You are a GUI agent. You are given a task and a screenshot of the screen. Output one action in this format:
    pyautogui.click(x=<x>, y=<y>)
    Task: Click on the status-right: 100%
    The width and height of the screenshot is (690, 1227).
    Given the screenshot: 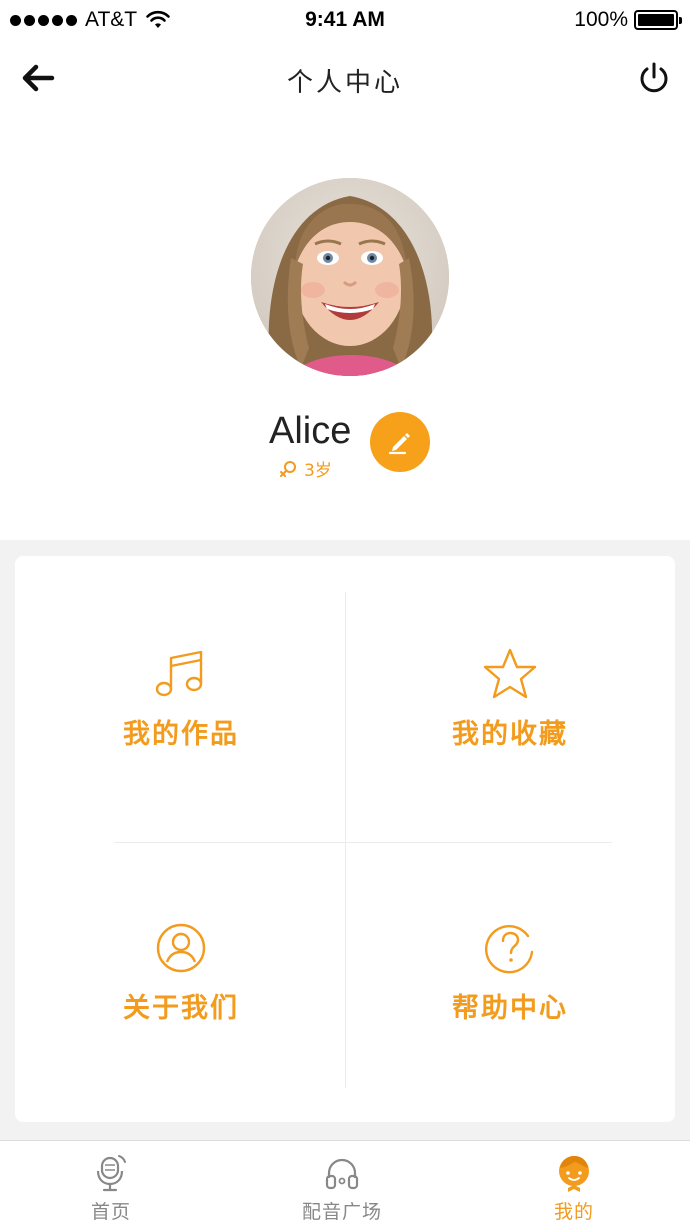 What is the action you would take?
    pyautogui.click(x=628, y=20)
    